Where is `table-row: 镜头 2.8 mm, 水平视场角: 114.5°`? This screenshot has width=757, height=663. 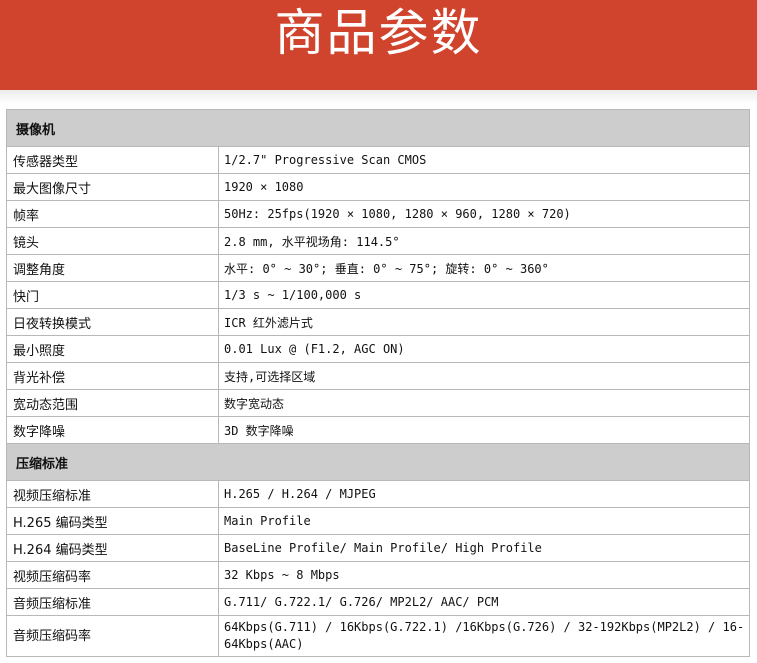 table-row: 镜头 2.8 mm, 水平视场角: 114.5° is located at coordinates (378, 241).